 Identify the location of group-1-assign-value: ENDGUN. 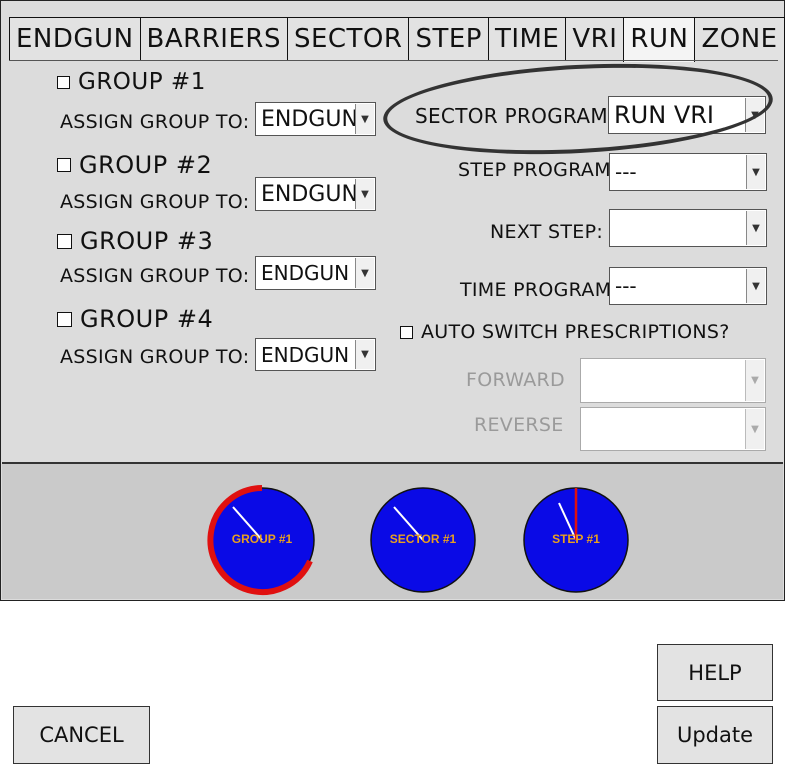
(309, 119).